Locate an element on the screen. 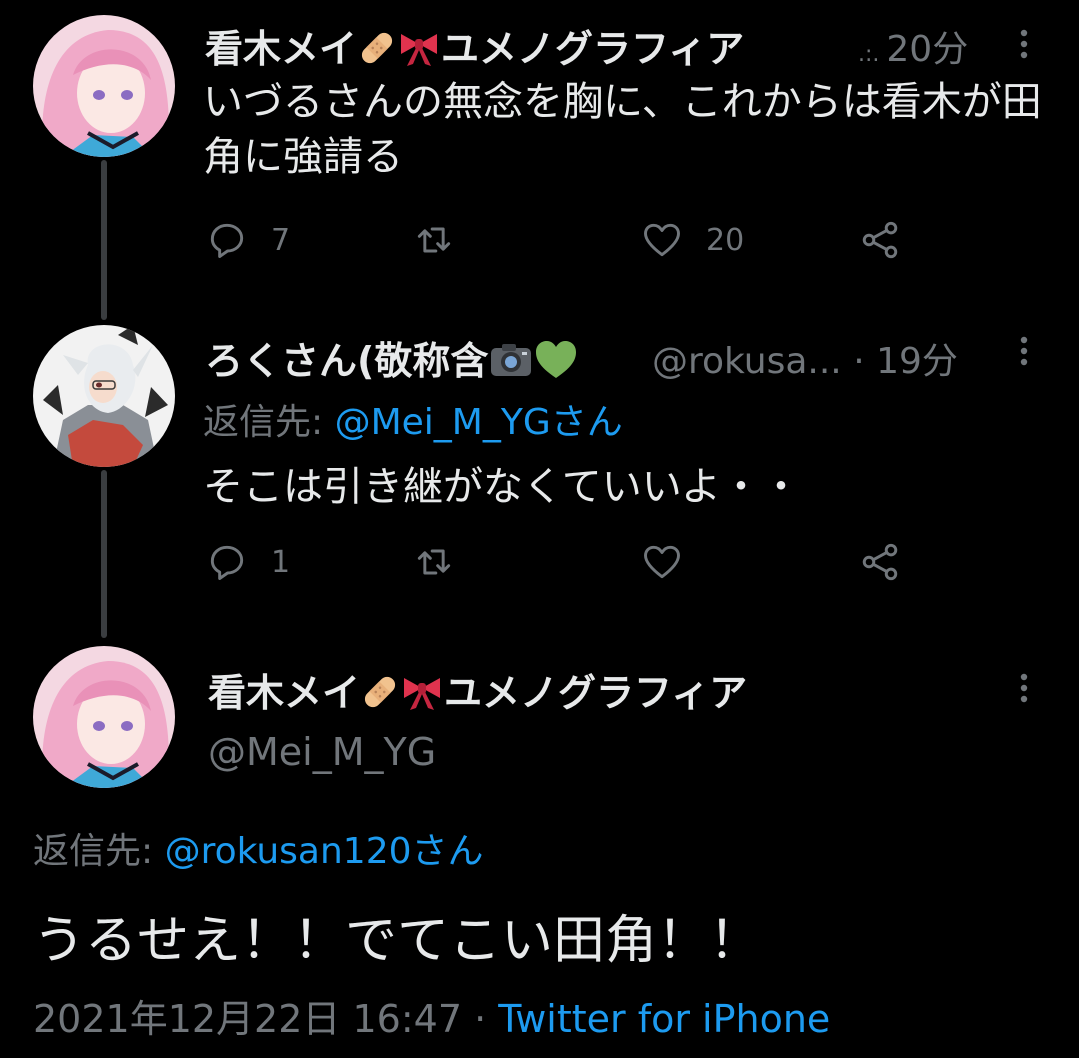  avatar-rokusan is located at coordinates (104, 396).